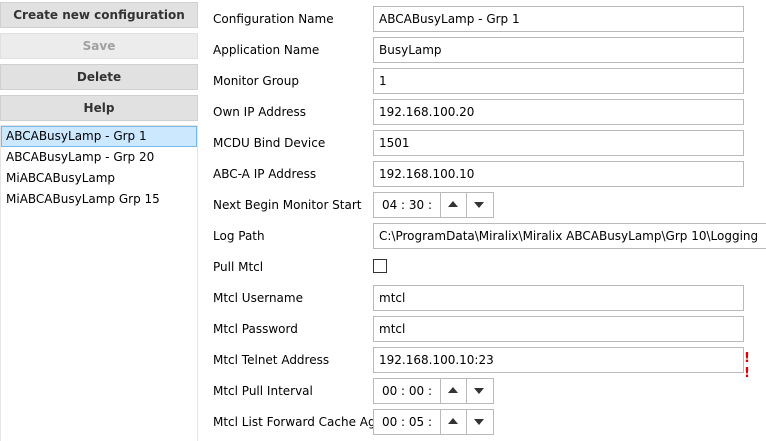 Image resolution: width=766 pixels, height=441 pixels. What do you see at coordinates (239, 236) in the screenshot?
I see `log-path-label: Log Path` at bounding box center [239, 236].